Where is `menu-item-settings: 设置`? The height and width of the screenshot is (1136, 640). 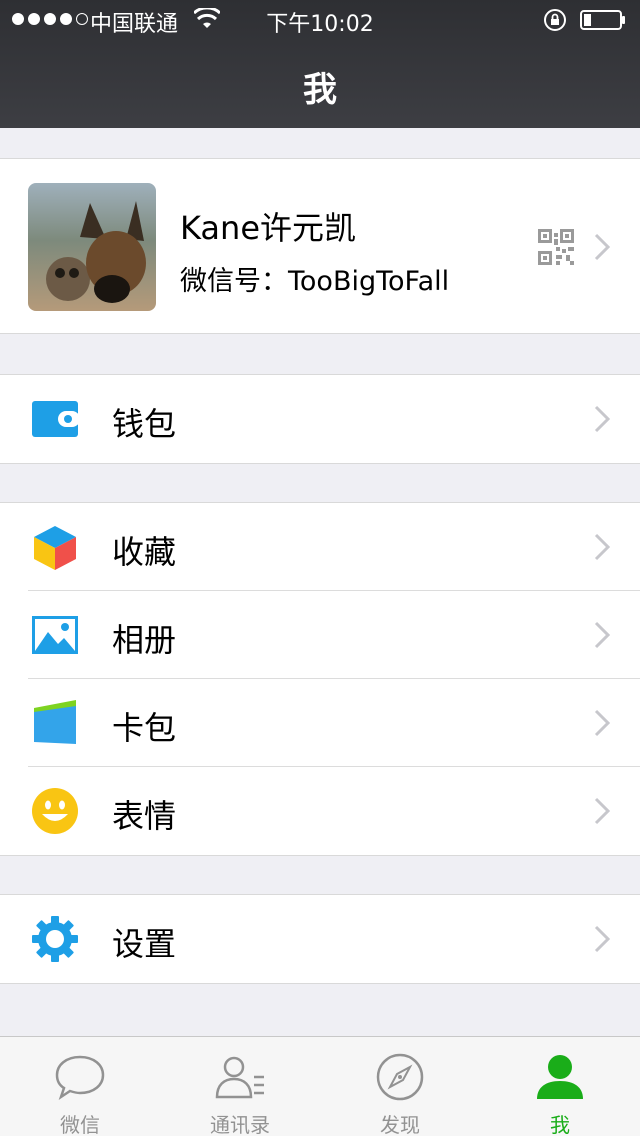 menu-item-settings: 设置 is located at coordinates (320, 939).